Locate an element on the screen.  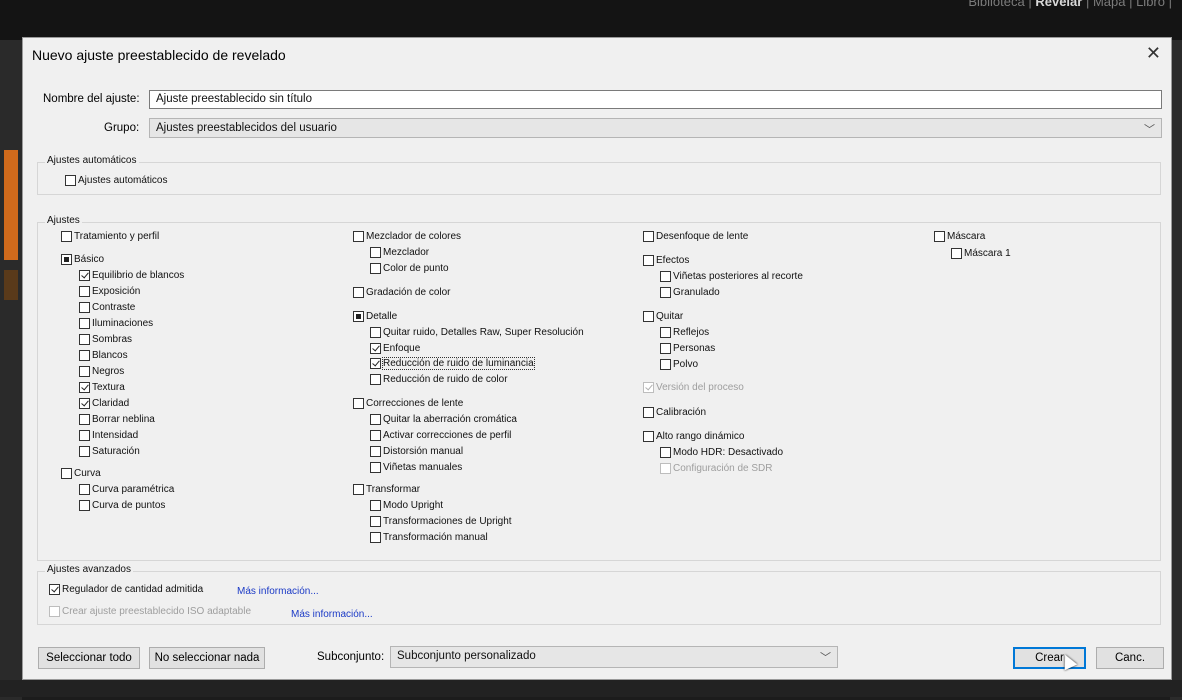
cancel-button: Canc. is located at coordinates (1130, 658).